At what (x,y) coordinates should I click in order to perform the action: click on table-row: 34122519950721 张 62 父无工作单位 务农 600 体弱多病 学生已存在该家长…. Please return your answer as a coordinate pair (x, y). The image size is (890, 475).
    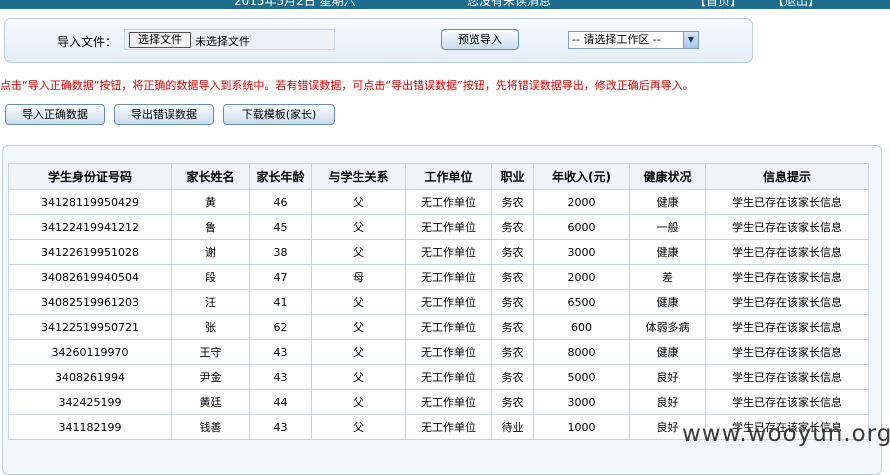
    Looking at the image, I should click on (438, 327).